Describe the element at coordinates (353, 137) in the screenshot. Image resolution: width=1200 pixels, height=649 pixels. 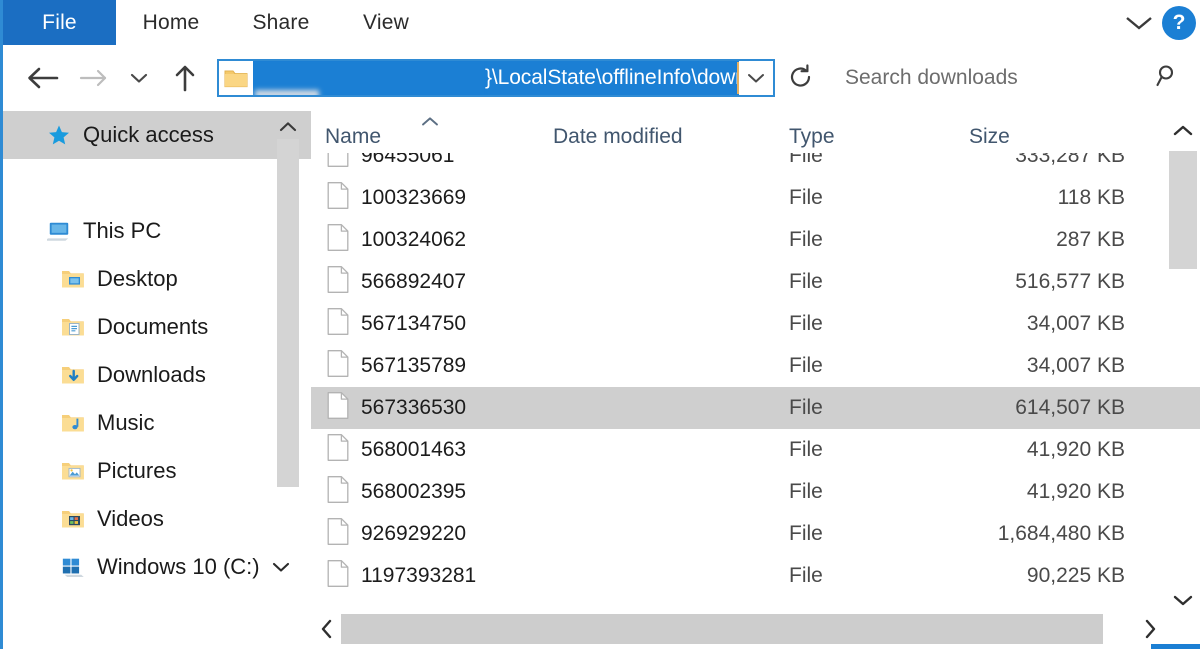
I see `column-header-name: Name` at that location.